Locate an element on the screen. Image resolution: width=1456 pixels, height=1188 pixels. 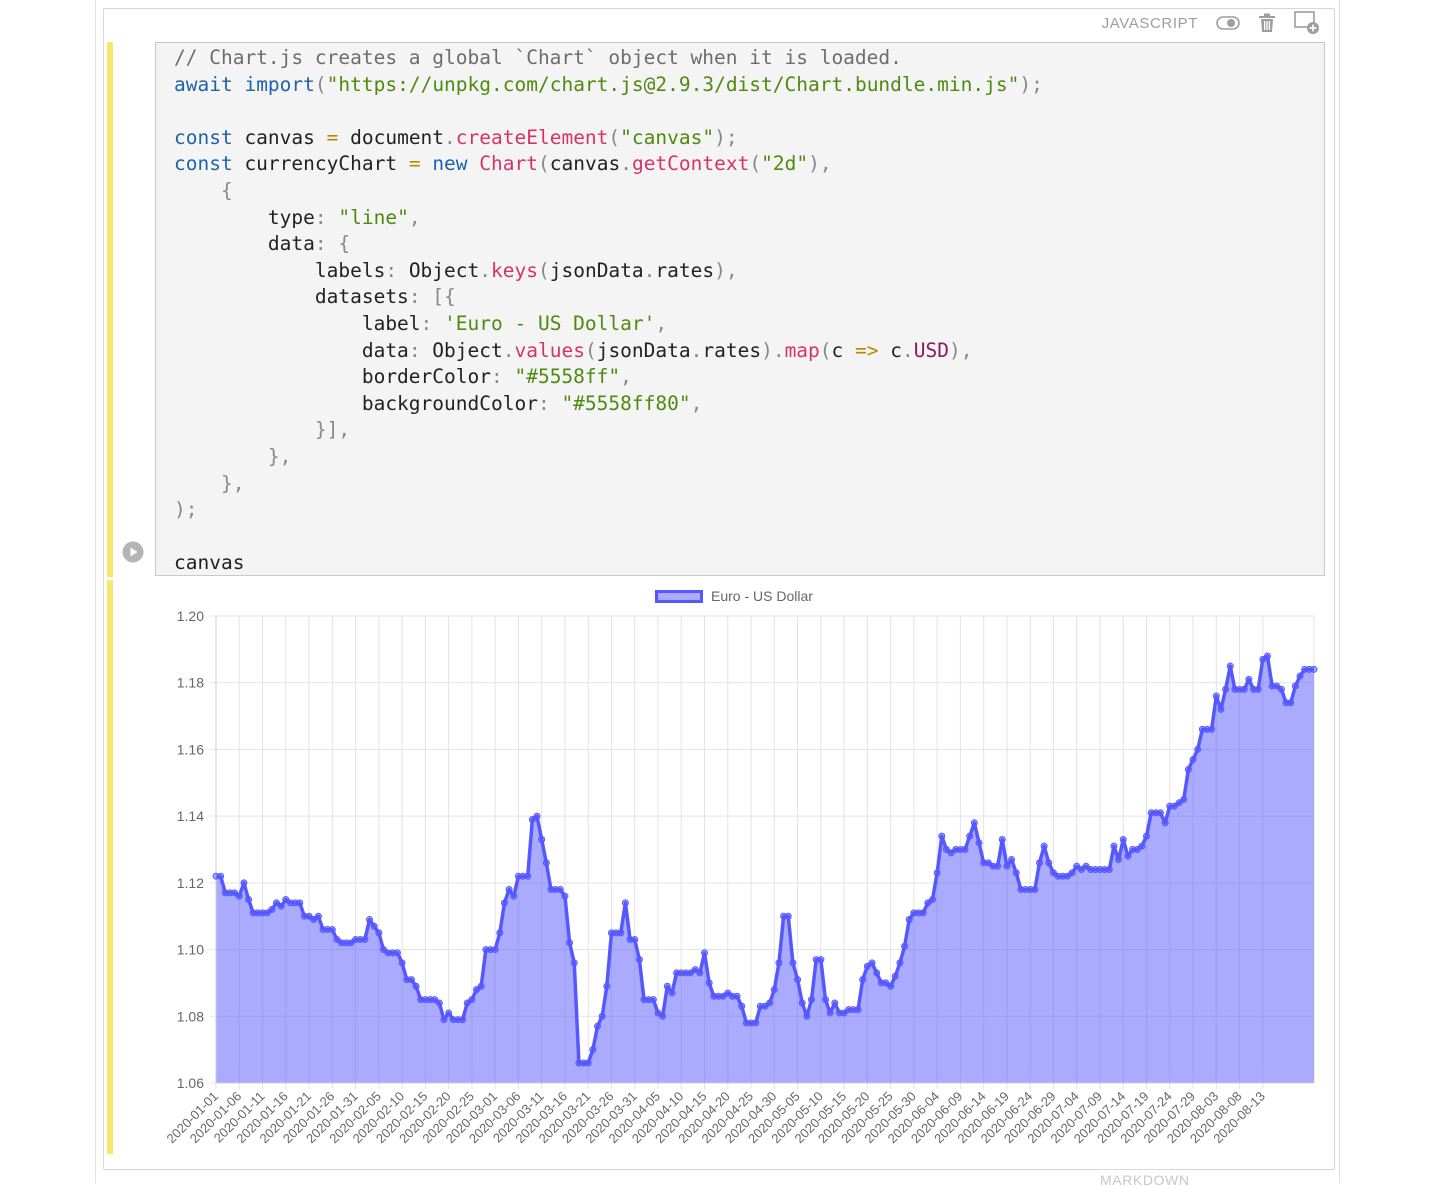
y-tick-label: 1.20 is located at coordinates (190, 616).